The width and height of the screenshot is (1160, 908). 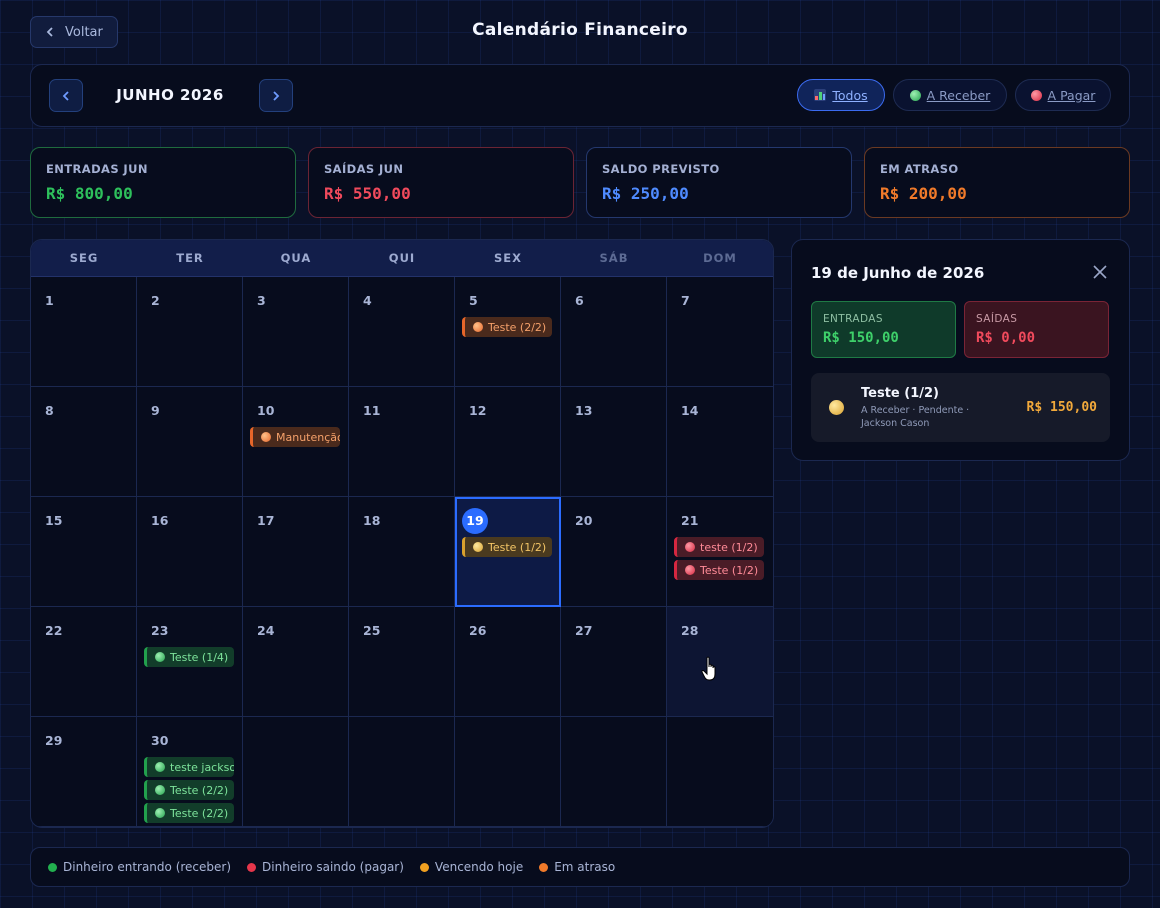 I want to click on filter-pagar-button: A Pagar, so click(x=1063, y=95).